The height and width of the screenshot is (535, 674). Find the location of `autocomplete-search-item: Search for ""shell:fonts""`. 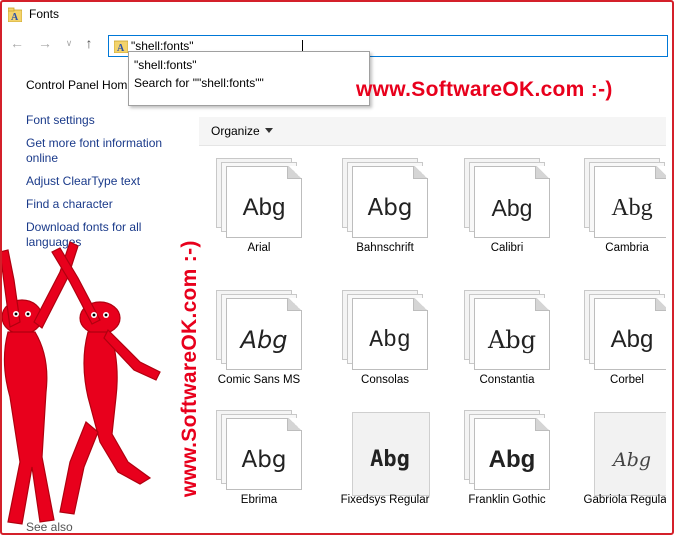

autocomplete-search-item: Search for ""shell:fonts"" is located at coordinates (199, 83).